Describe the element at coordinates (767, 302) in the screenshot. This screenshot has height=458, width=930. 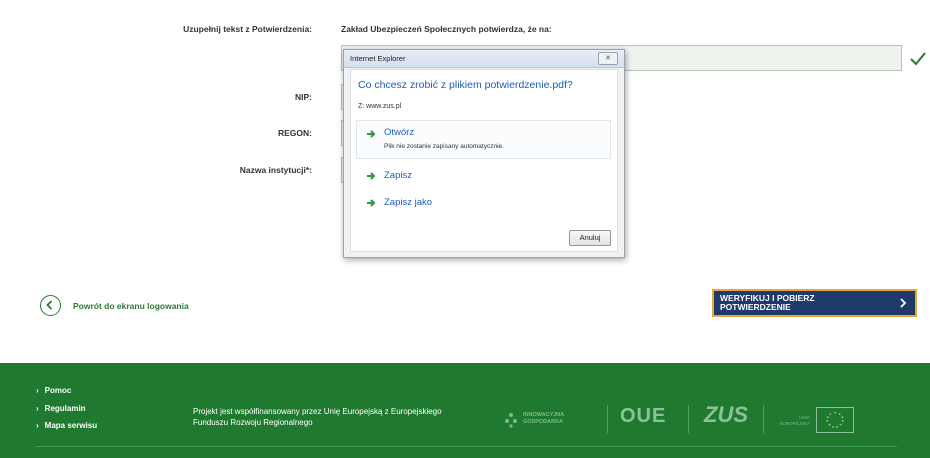
I see `verify-button-label: WERYFIKUJ I POBIERZ POTWIERDZENIE` at that location.